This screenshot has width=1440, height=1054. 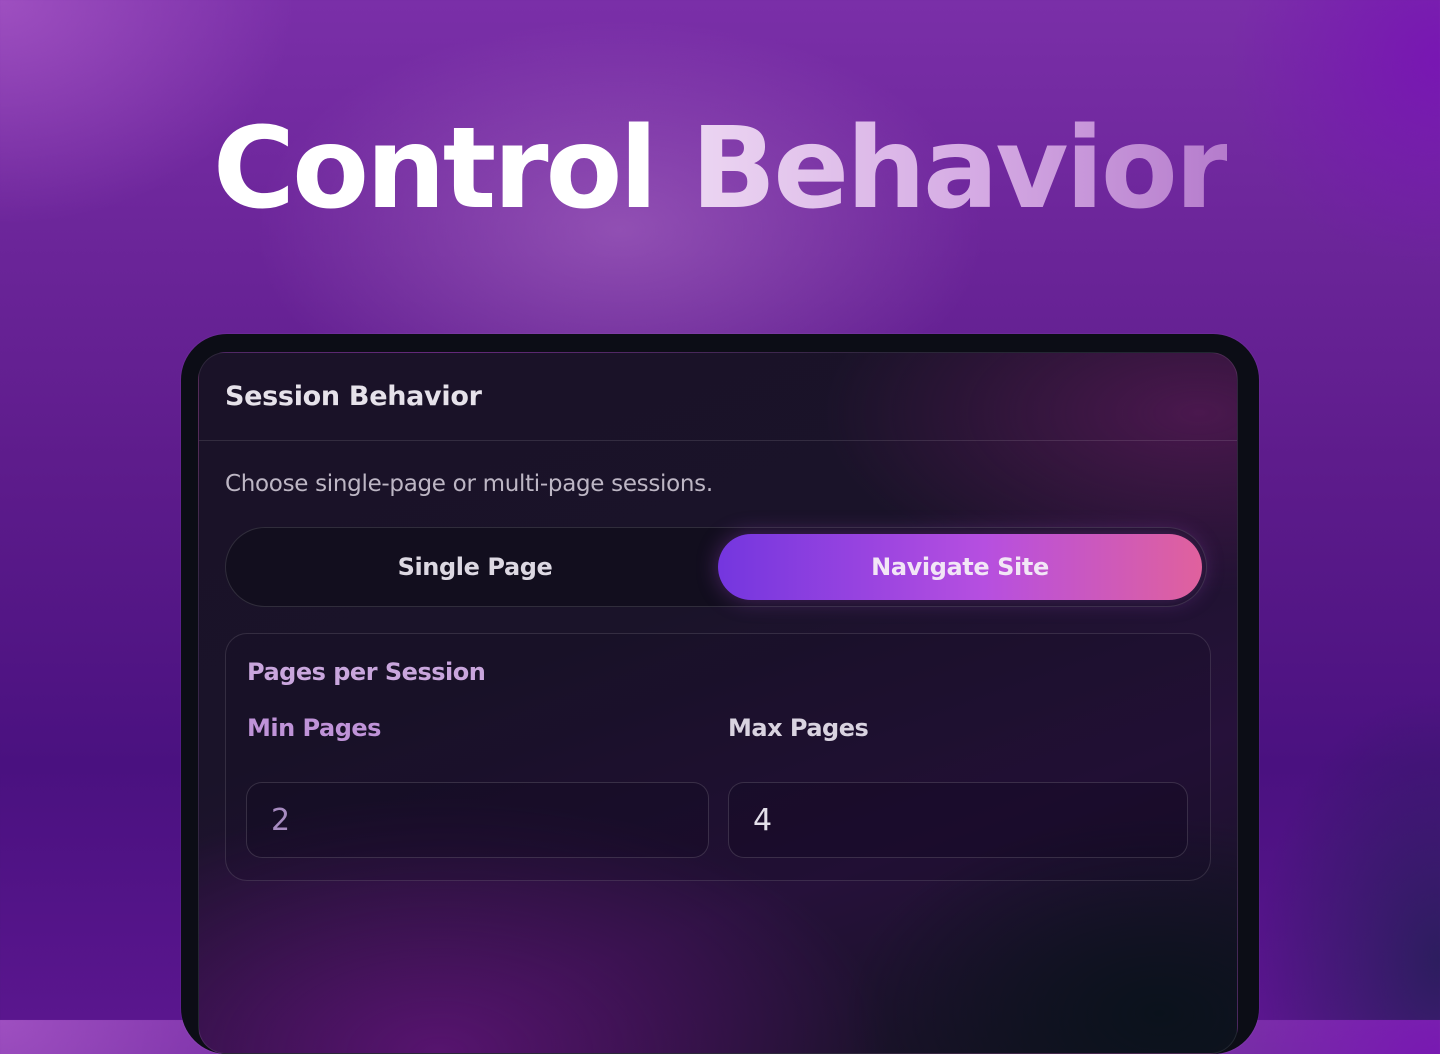 What do you see at coordinates (798, 728) in the screenshot?
I see `max-pages-label: Max Pages` at bounding box center [798, 728].